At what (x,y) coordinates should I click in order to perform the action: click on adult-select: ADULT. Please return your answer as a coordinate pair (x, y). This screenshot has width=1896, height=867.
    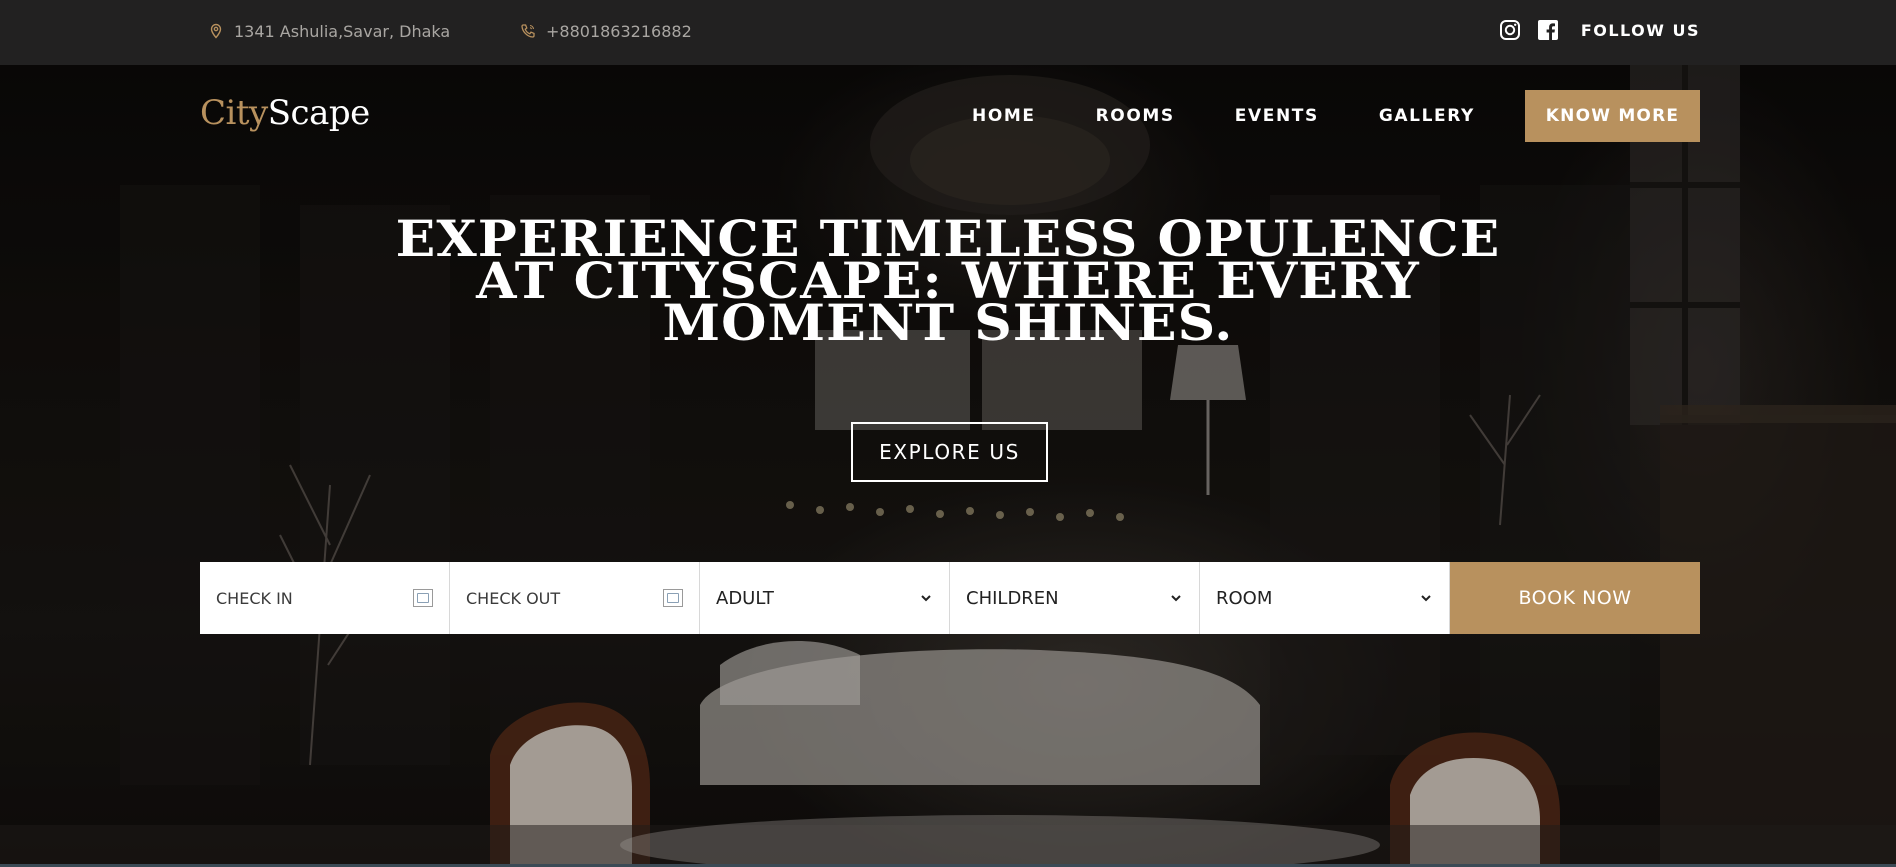
    Looking at the image, I should click on (825, 598).